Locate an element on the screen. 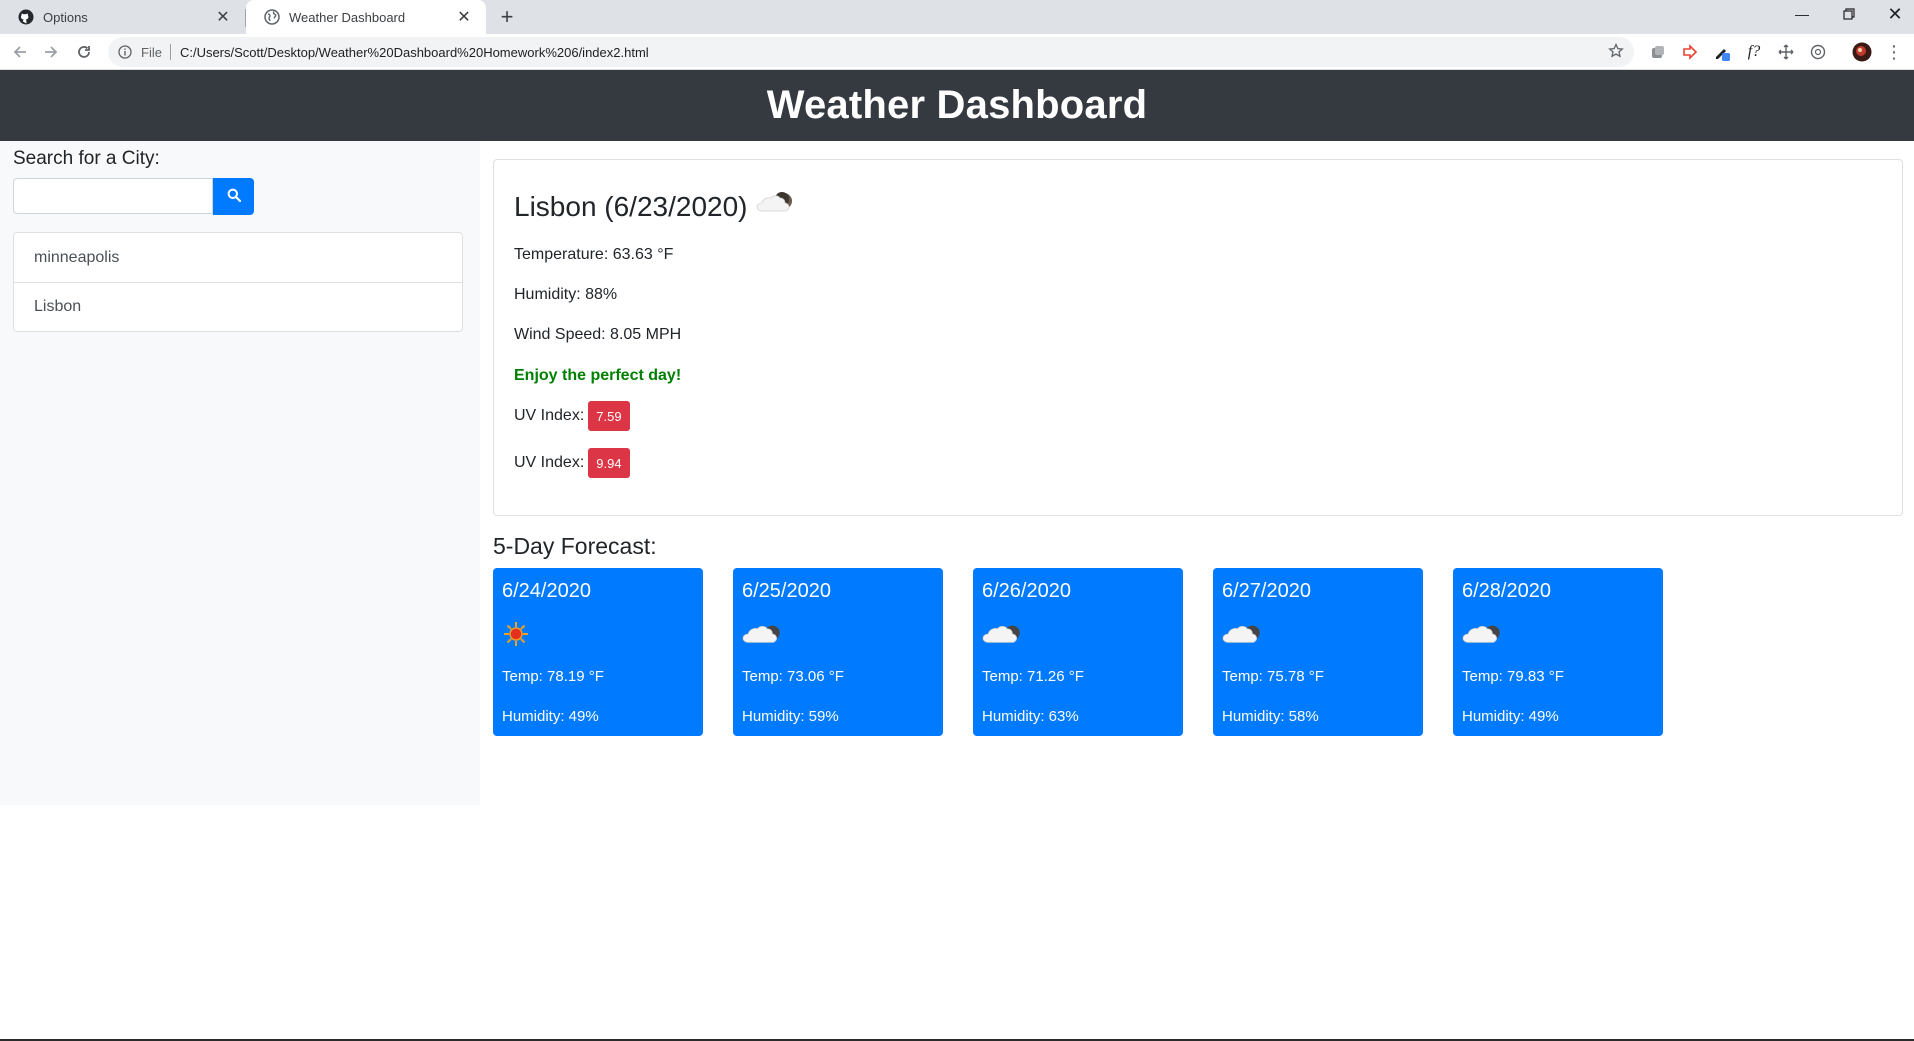  forecast-temp: Temp: 75.78 °F is located at coordinates (1273, 676).